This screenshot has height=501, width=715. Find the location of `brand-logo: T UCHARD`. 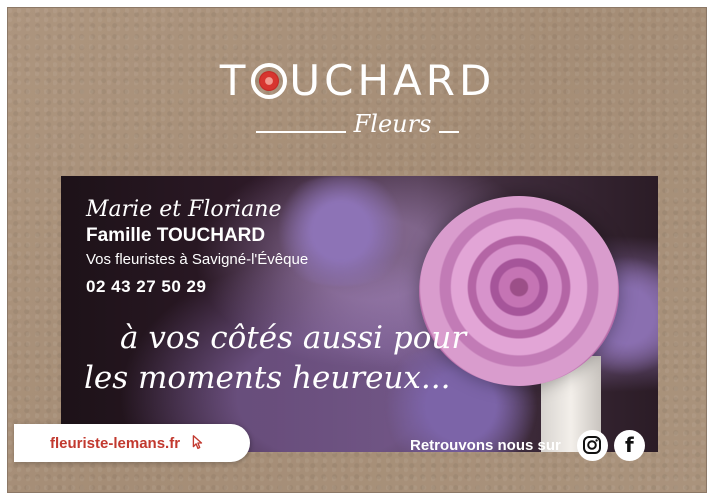

brand-logo: T UCHARD is located at coordinates (357, 81).